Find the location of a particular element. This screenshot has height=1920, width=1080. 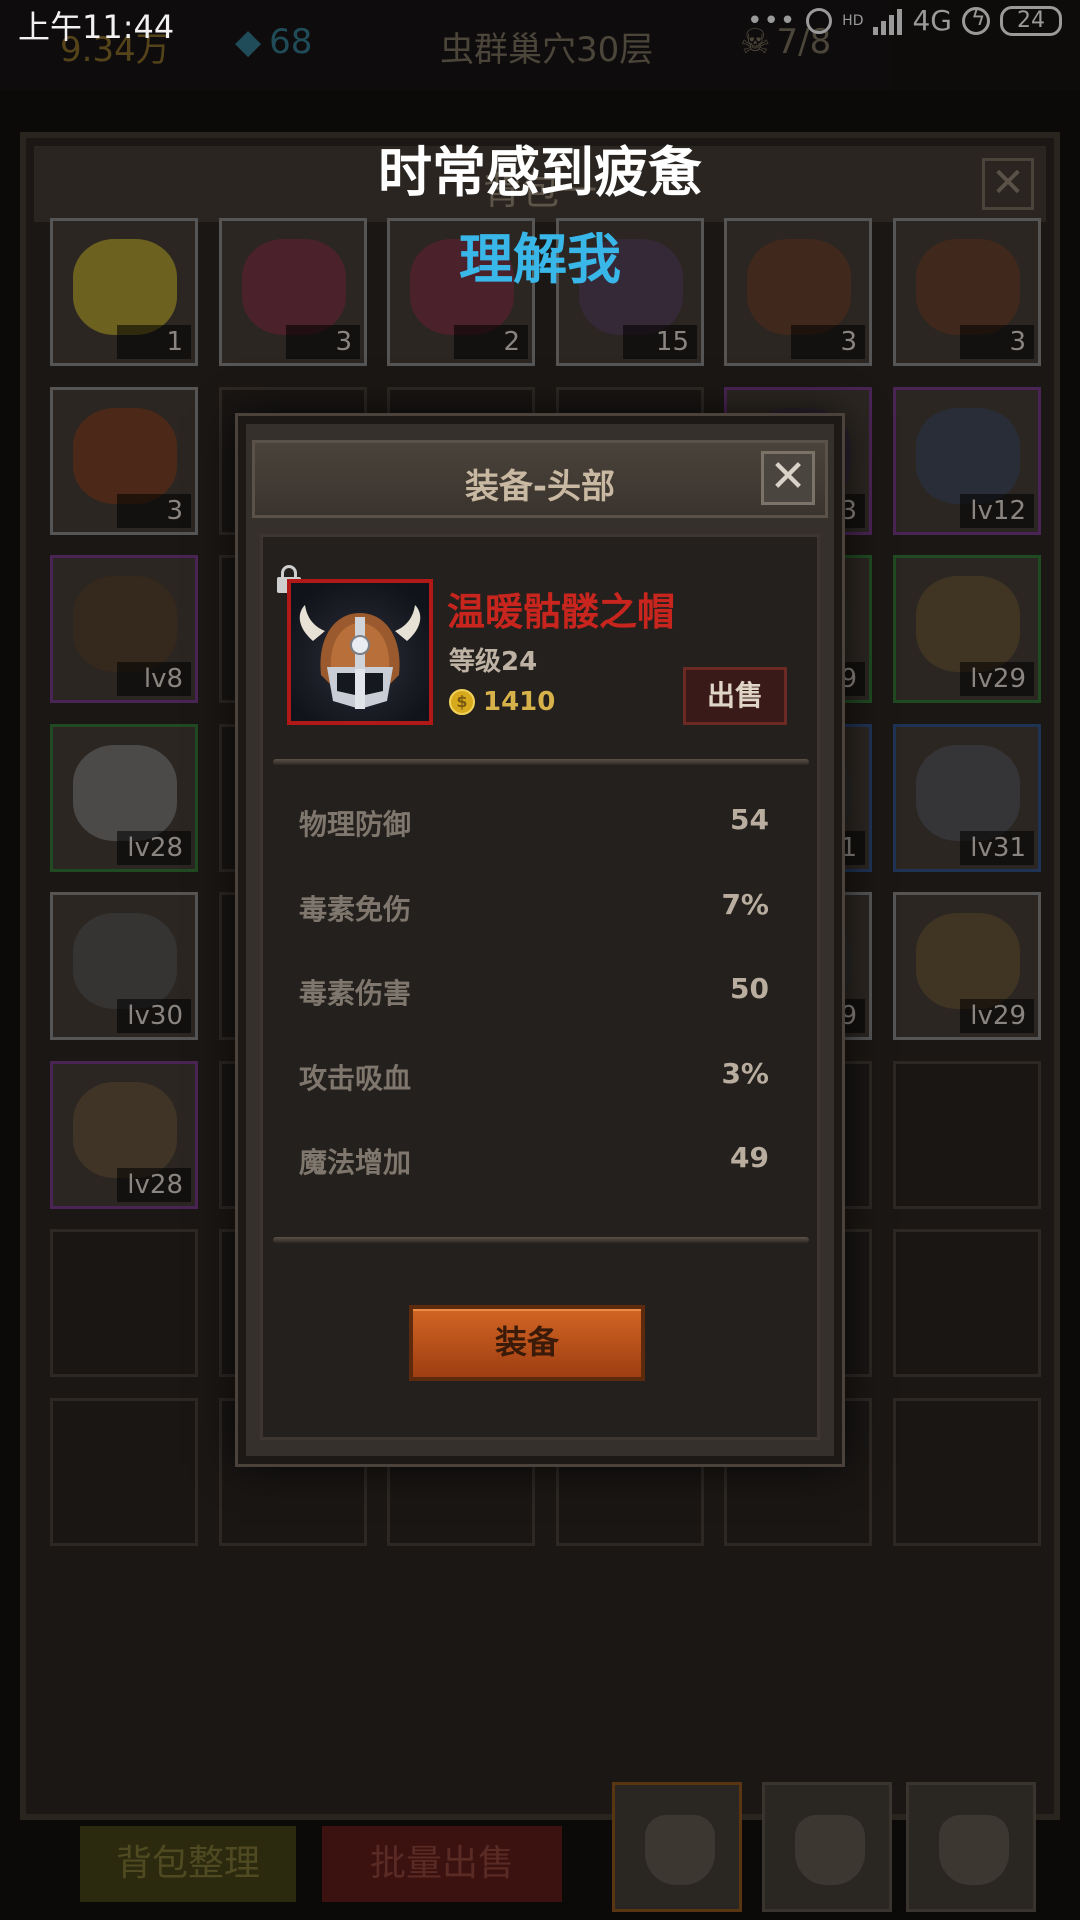

inventory-slot: lv12 is located at coordinates (967, 461).